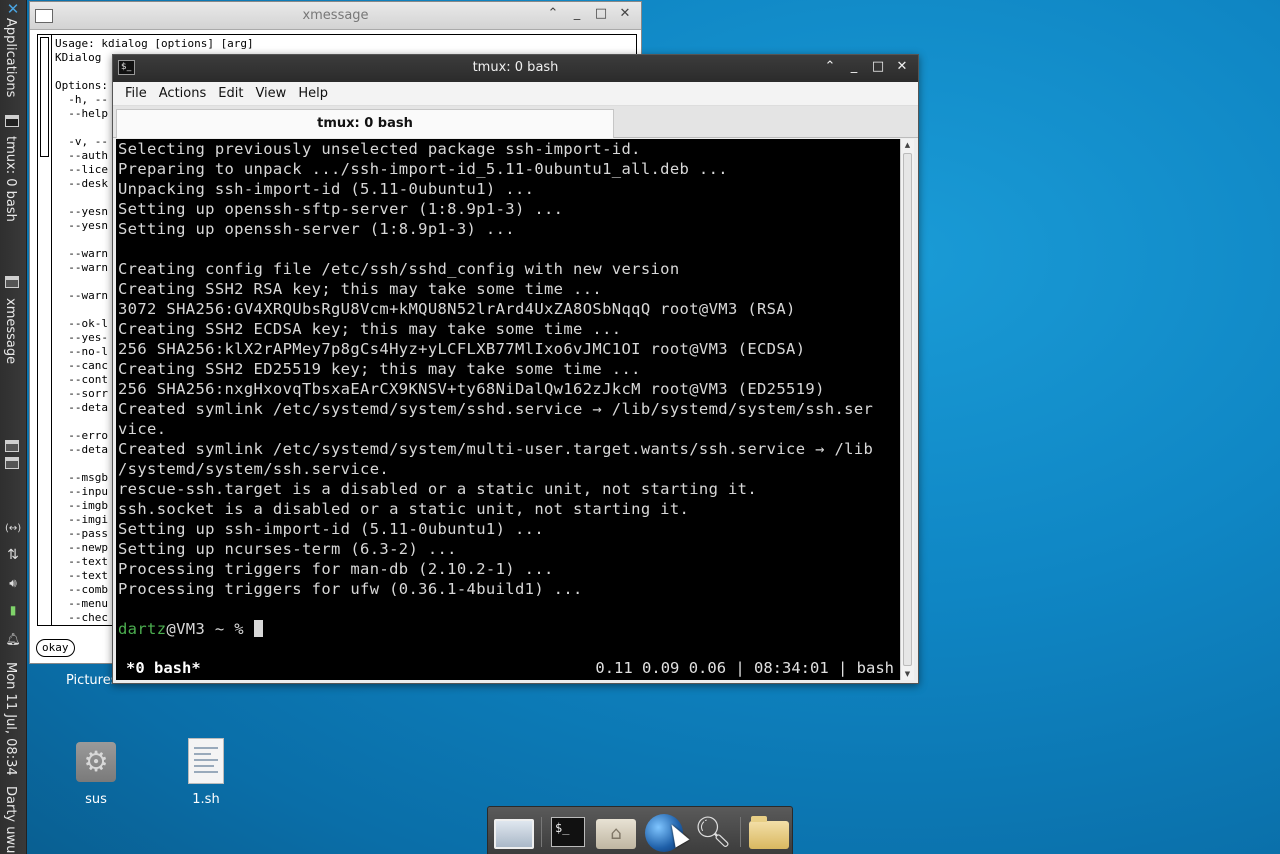 Image resolution: width=1280 pixels, height=854 pixels. What do you see at coordinates (744, 668) in the screenshot?
I see `tmux-status-right: 0.11 0.09 0.06 | 08:34:01 | bash` at bounding box center [744, 668].